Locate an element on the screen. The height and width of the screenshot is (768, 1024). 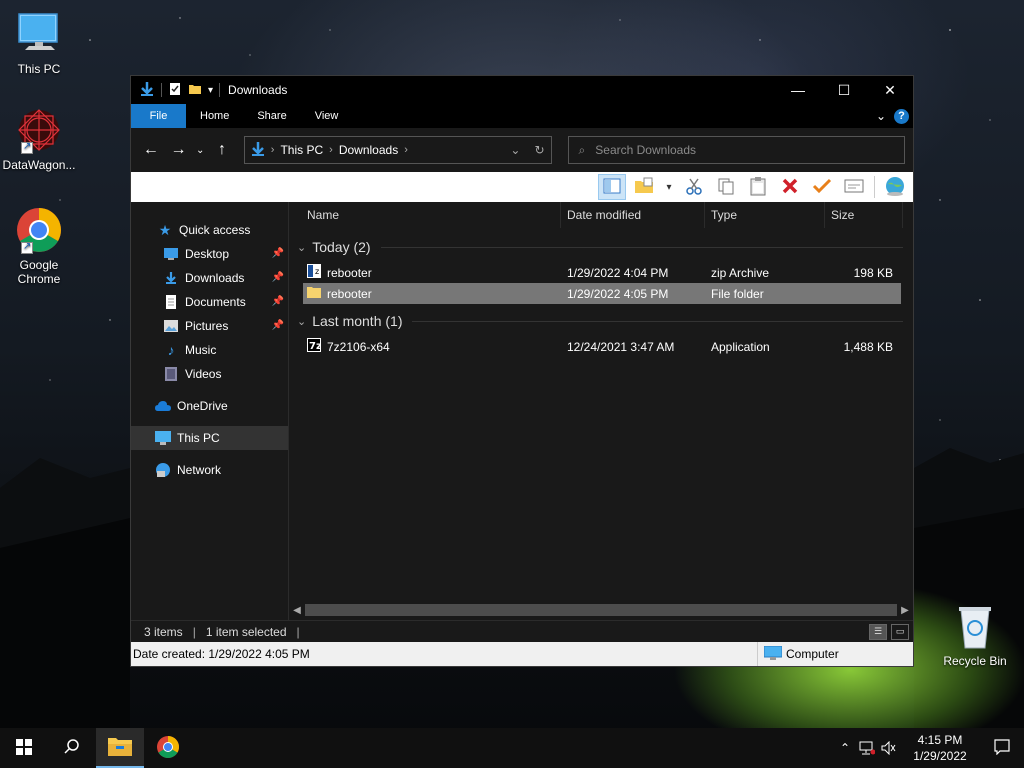
help-button: ? is located at coordinates (901, 116).